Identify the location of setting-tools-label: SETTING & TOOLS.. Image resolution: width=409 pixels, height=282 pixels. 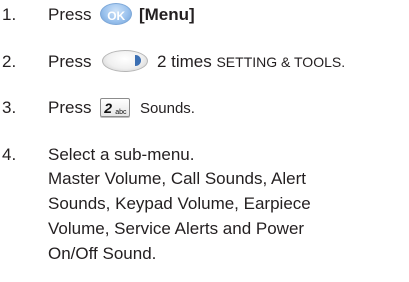
(281, 62).